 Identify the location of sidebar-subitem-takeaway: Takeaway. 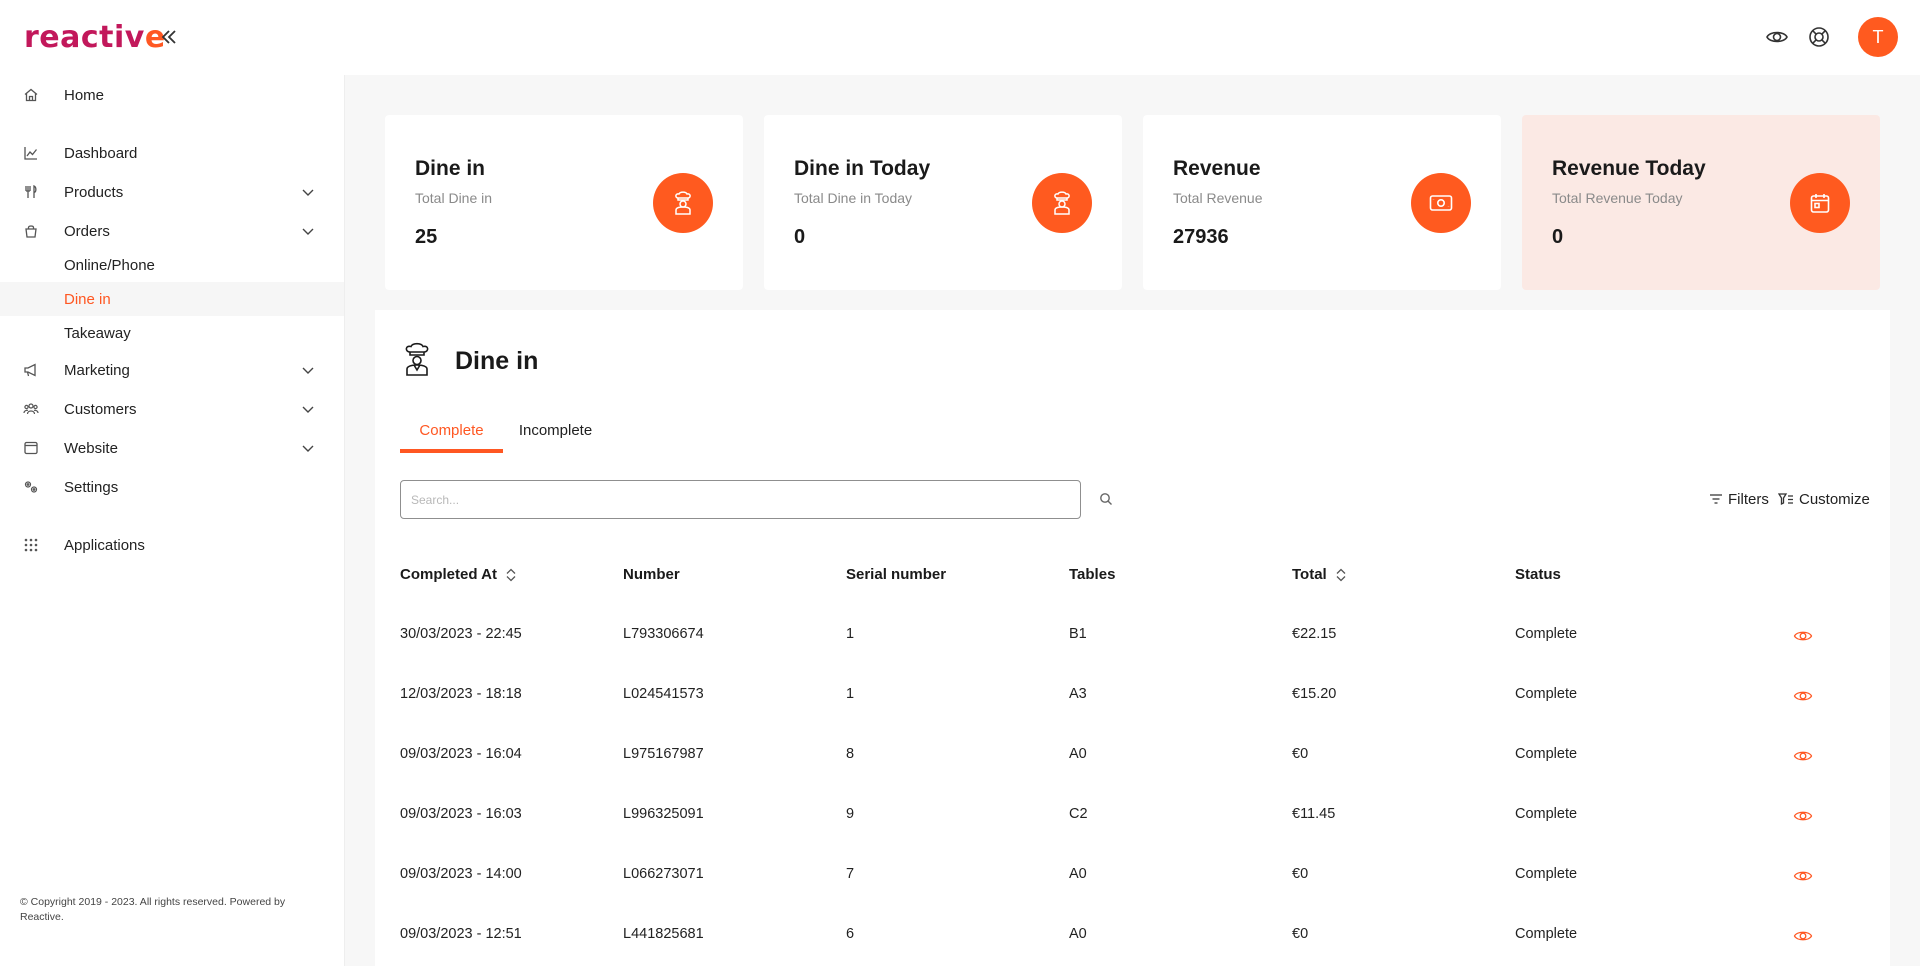
(172, 333).